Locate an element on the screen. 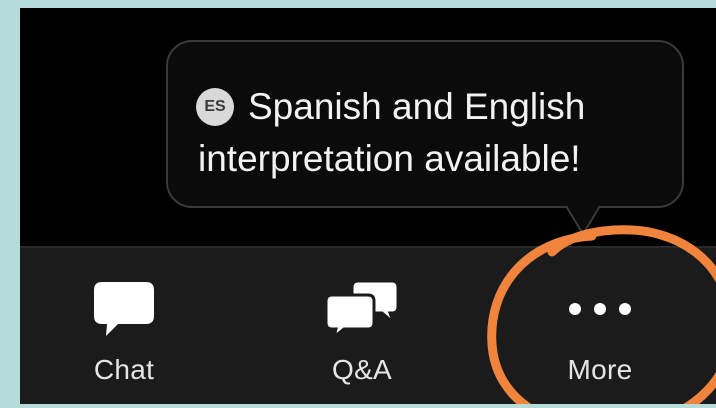  tooltip-text-line-2: interpretation available! is located at coordinates (389, 158).